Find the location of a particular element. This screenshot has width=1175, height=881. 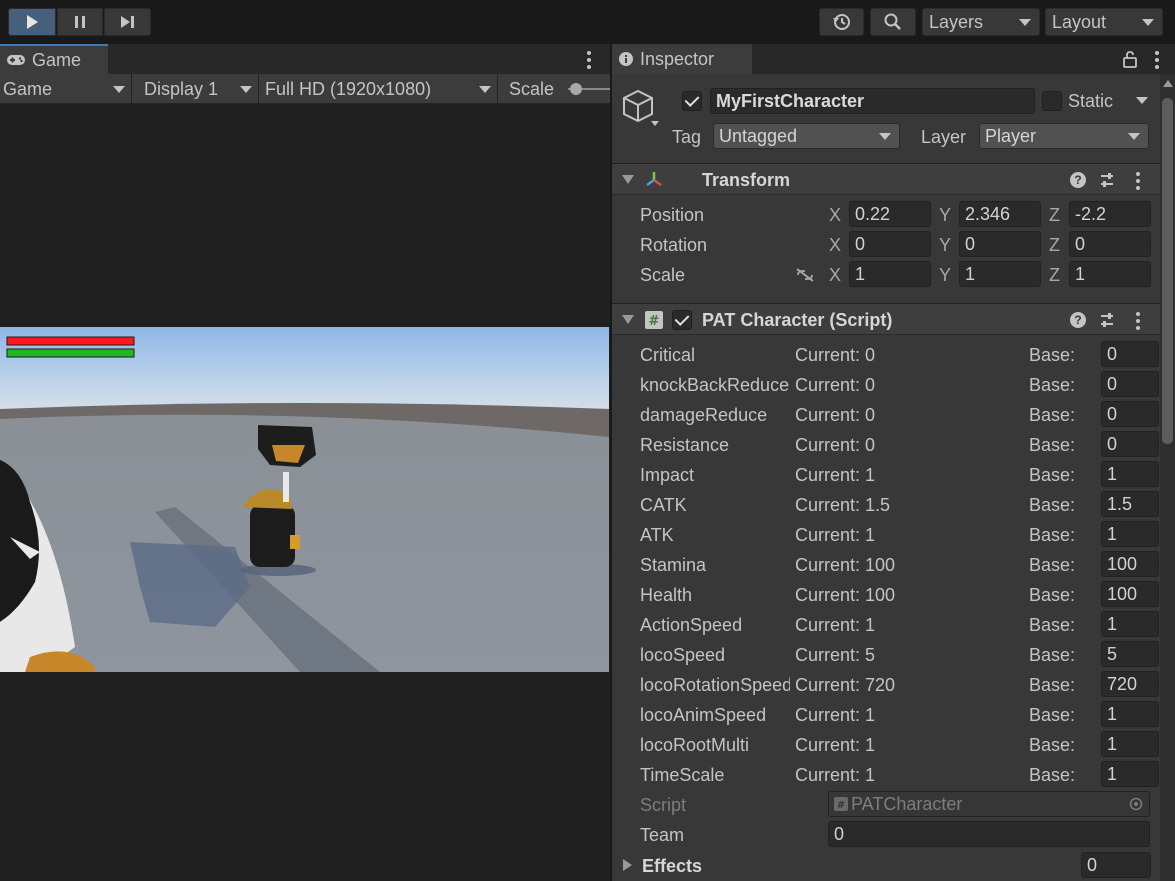

rotation-y-field: 0 is located at coordinates (1000, 244).